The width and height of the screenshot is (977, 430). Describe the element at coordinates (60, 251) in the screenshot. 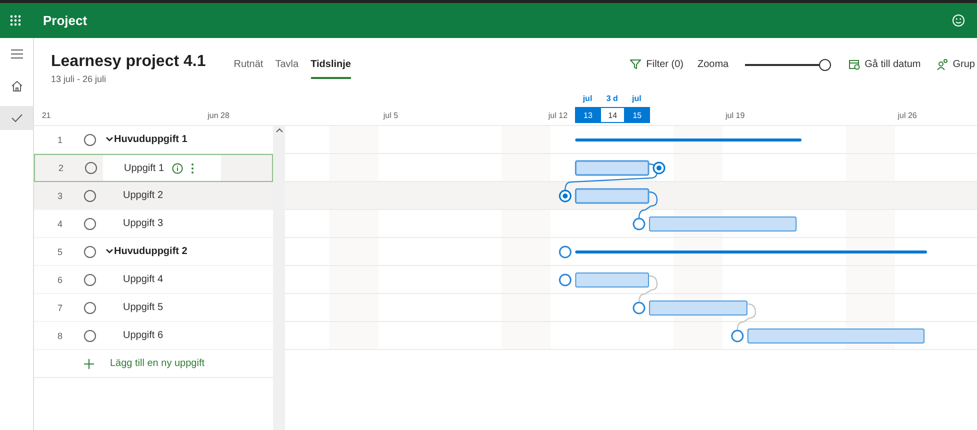

I see `row-number: 5` at that location.